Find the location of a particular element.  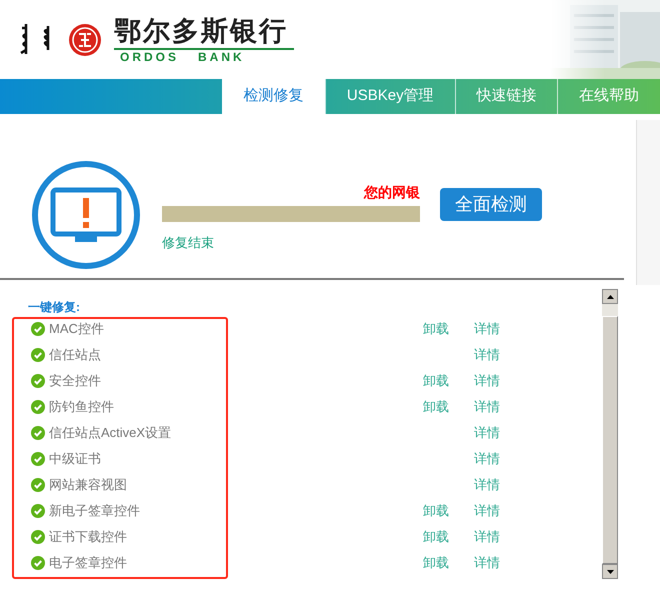

status-message: 您的网银 is located at coordinates (392, 192).